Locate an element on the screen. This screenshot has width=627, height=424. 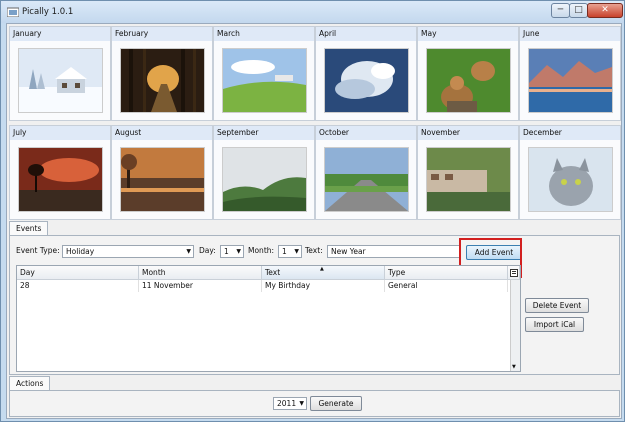
month-value: 1 is located at coordinates (284, 251).